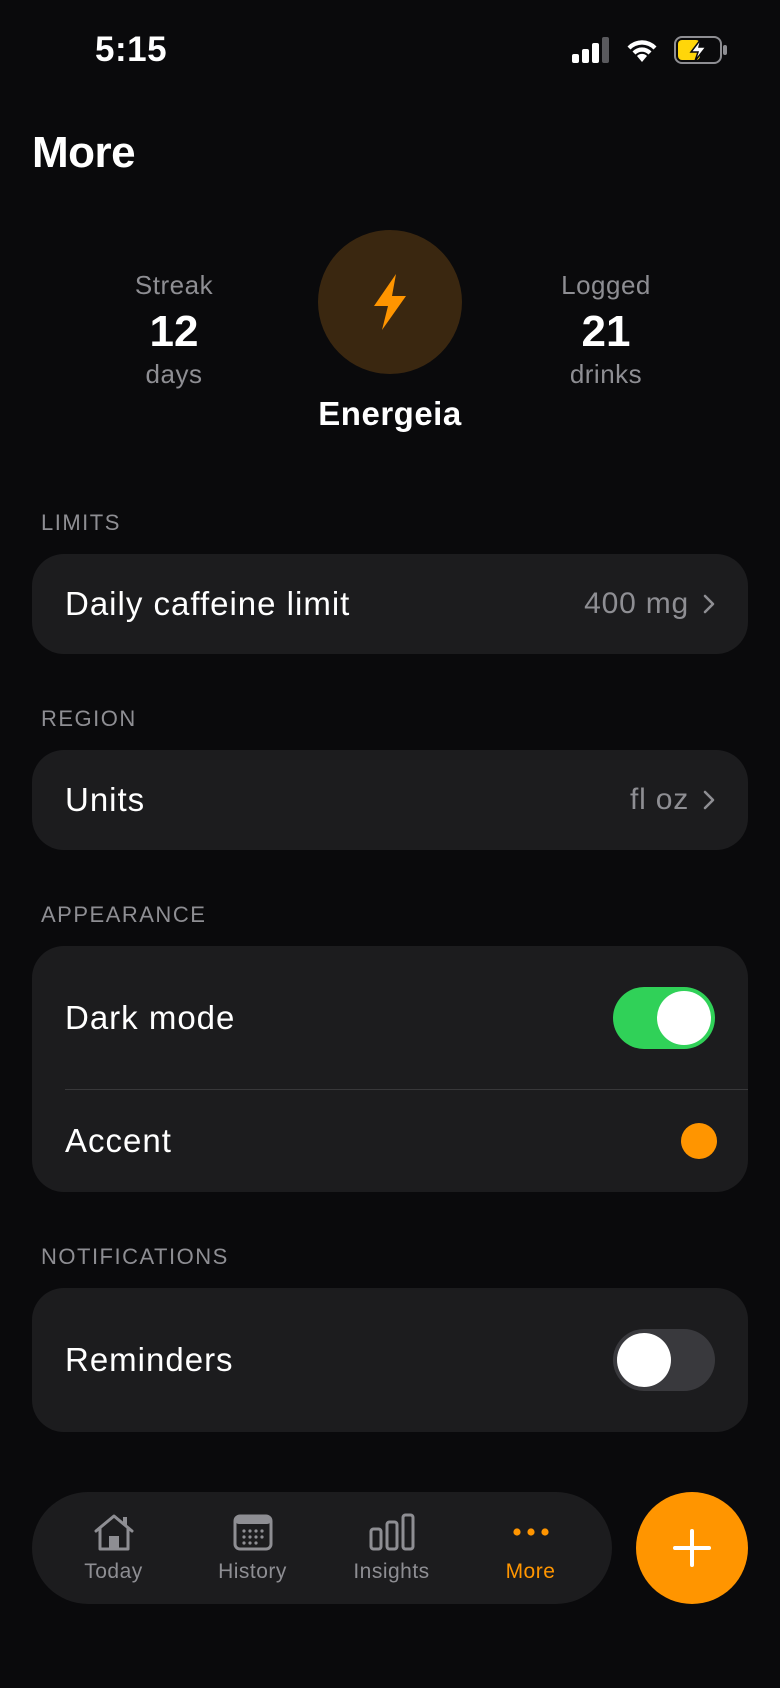  What do you see at coordinates (590, 50) in the screenshot?
I see `cellular-signal-icon` at bounding box center [590, 50].